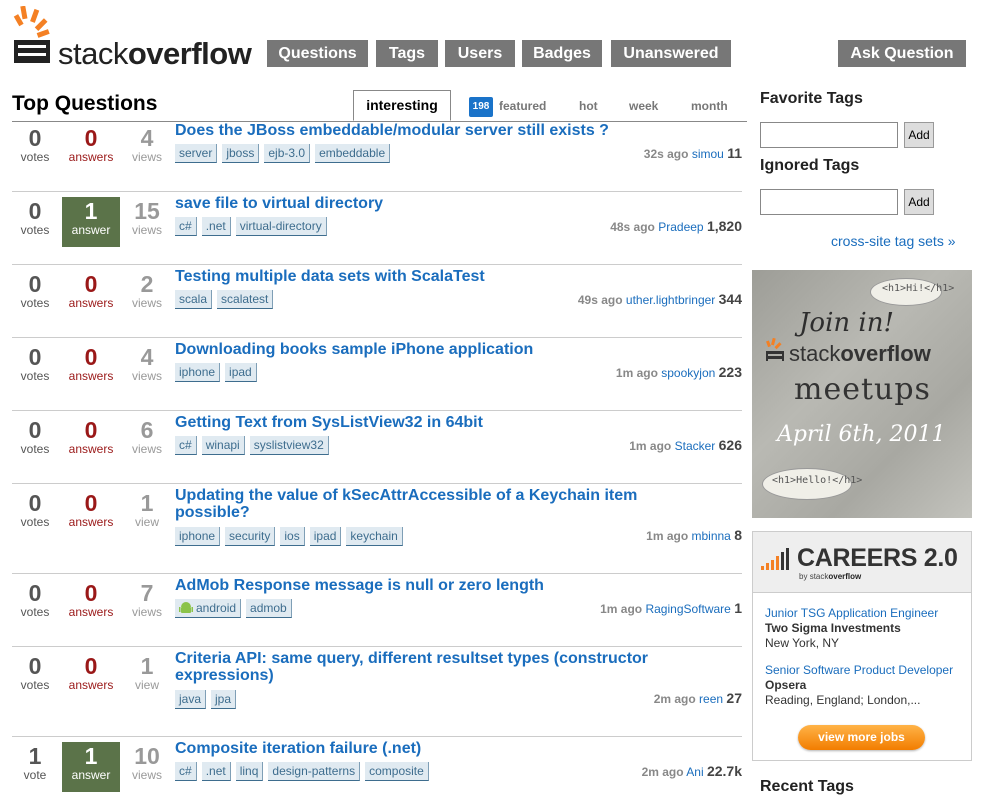  I want to click on question-time: 32s ago, so click(666, 154).